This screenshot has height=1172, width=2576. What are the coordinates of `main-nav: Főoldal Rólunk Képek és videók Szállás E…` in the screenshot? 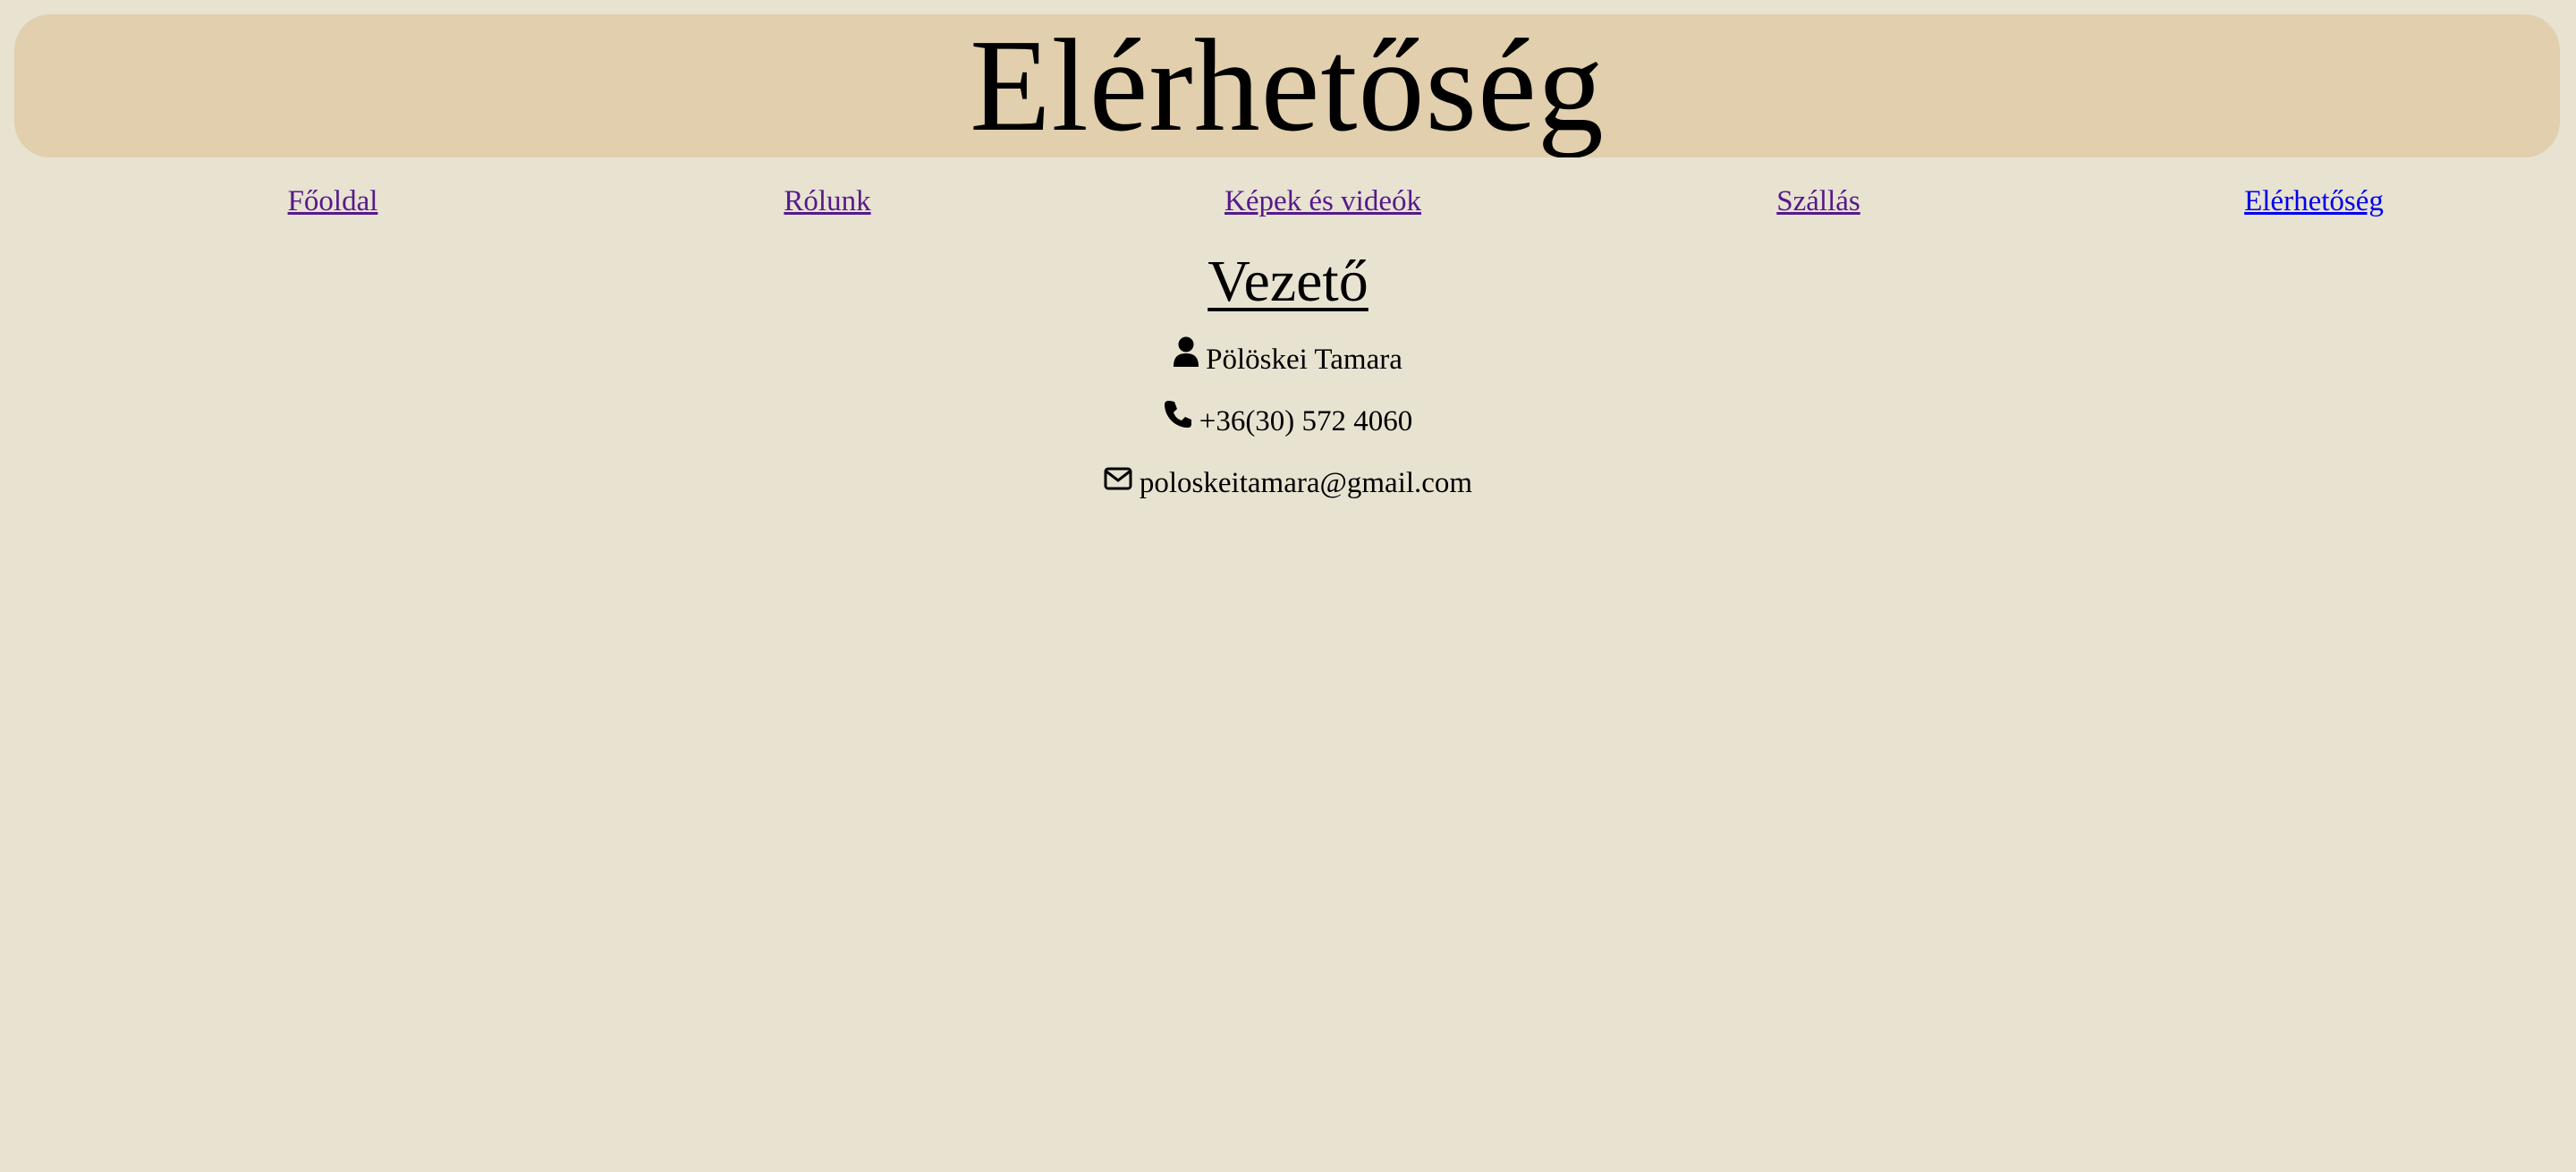 It's located at (1288, 202).